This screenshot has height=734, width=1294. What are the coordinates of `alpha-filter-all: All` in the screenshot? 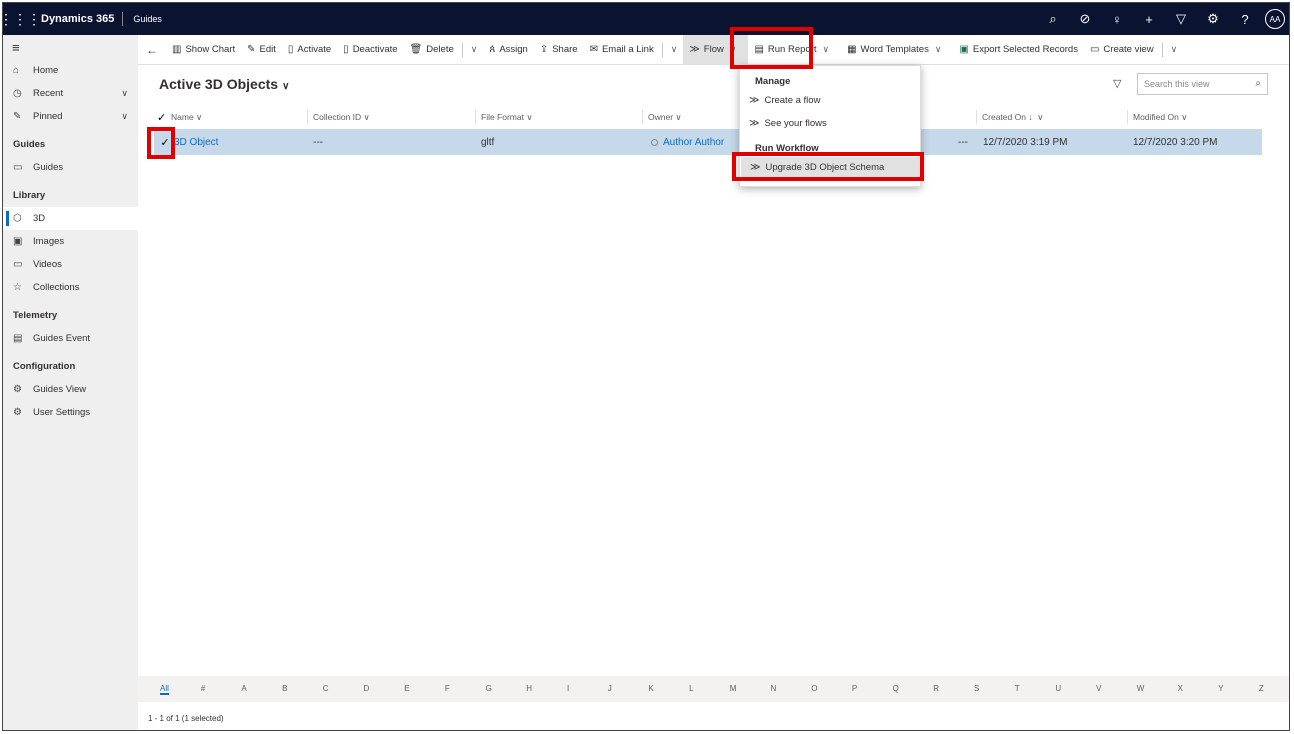 It's located at (164, 689).